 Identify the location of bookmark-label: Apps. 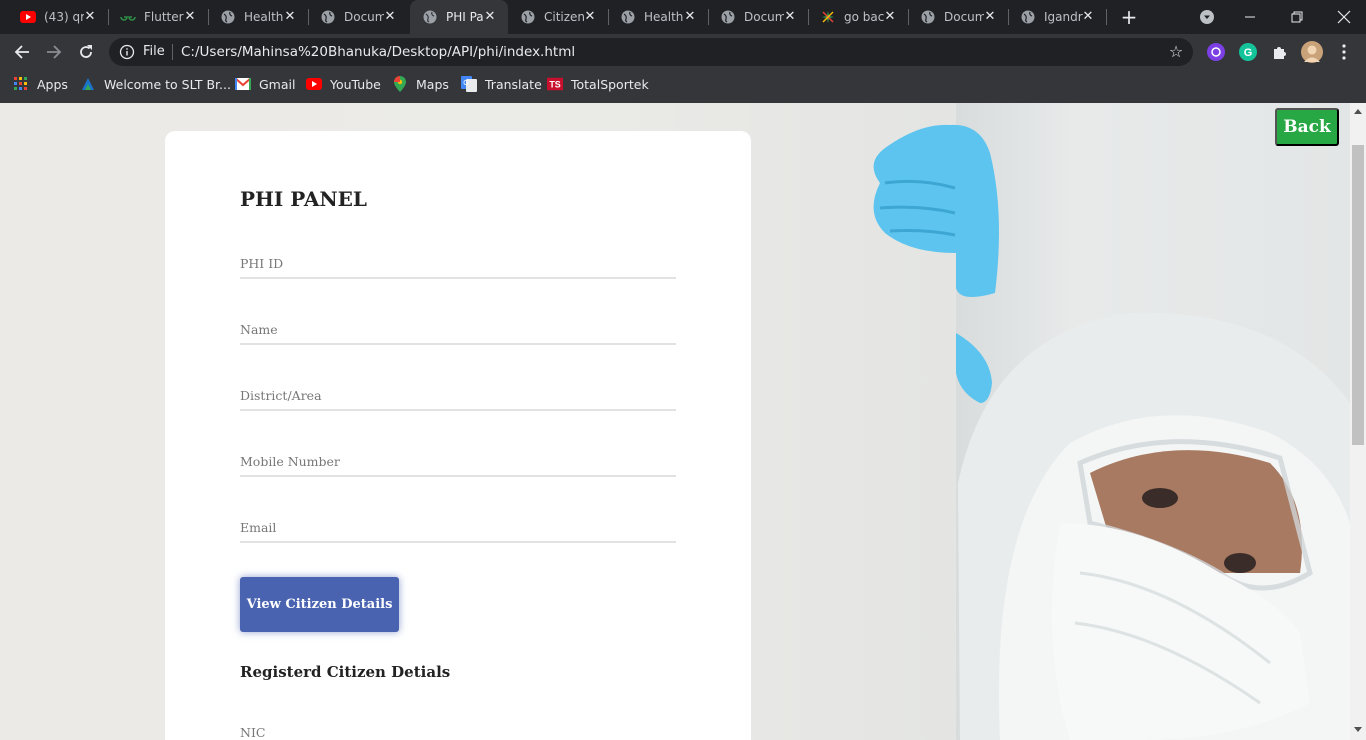
(52, 84).